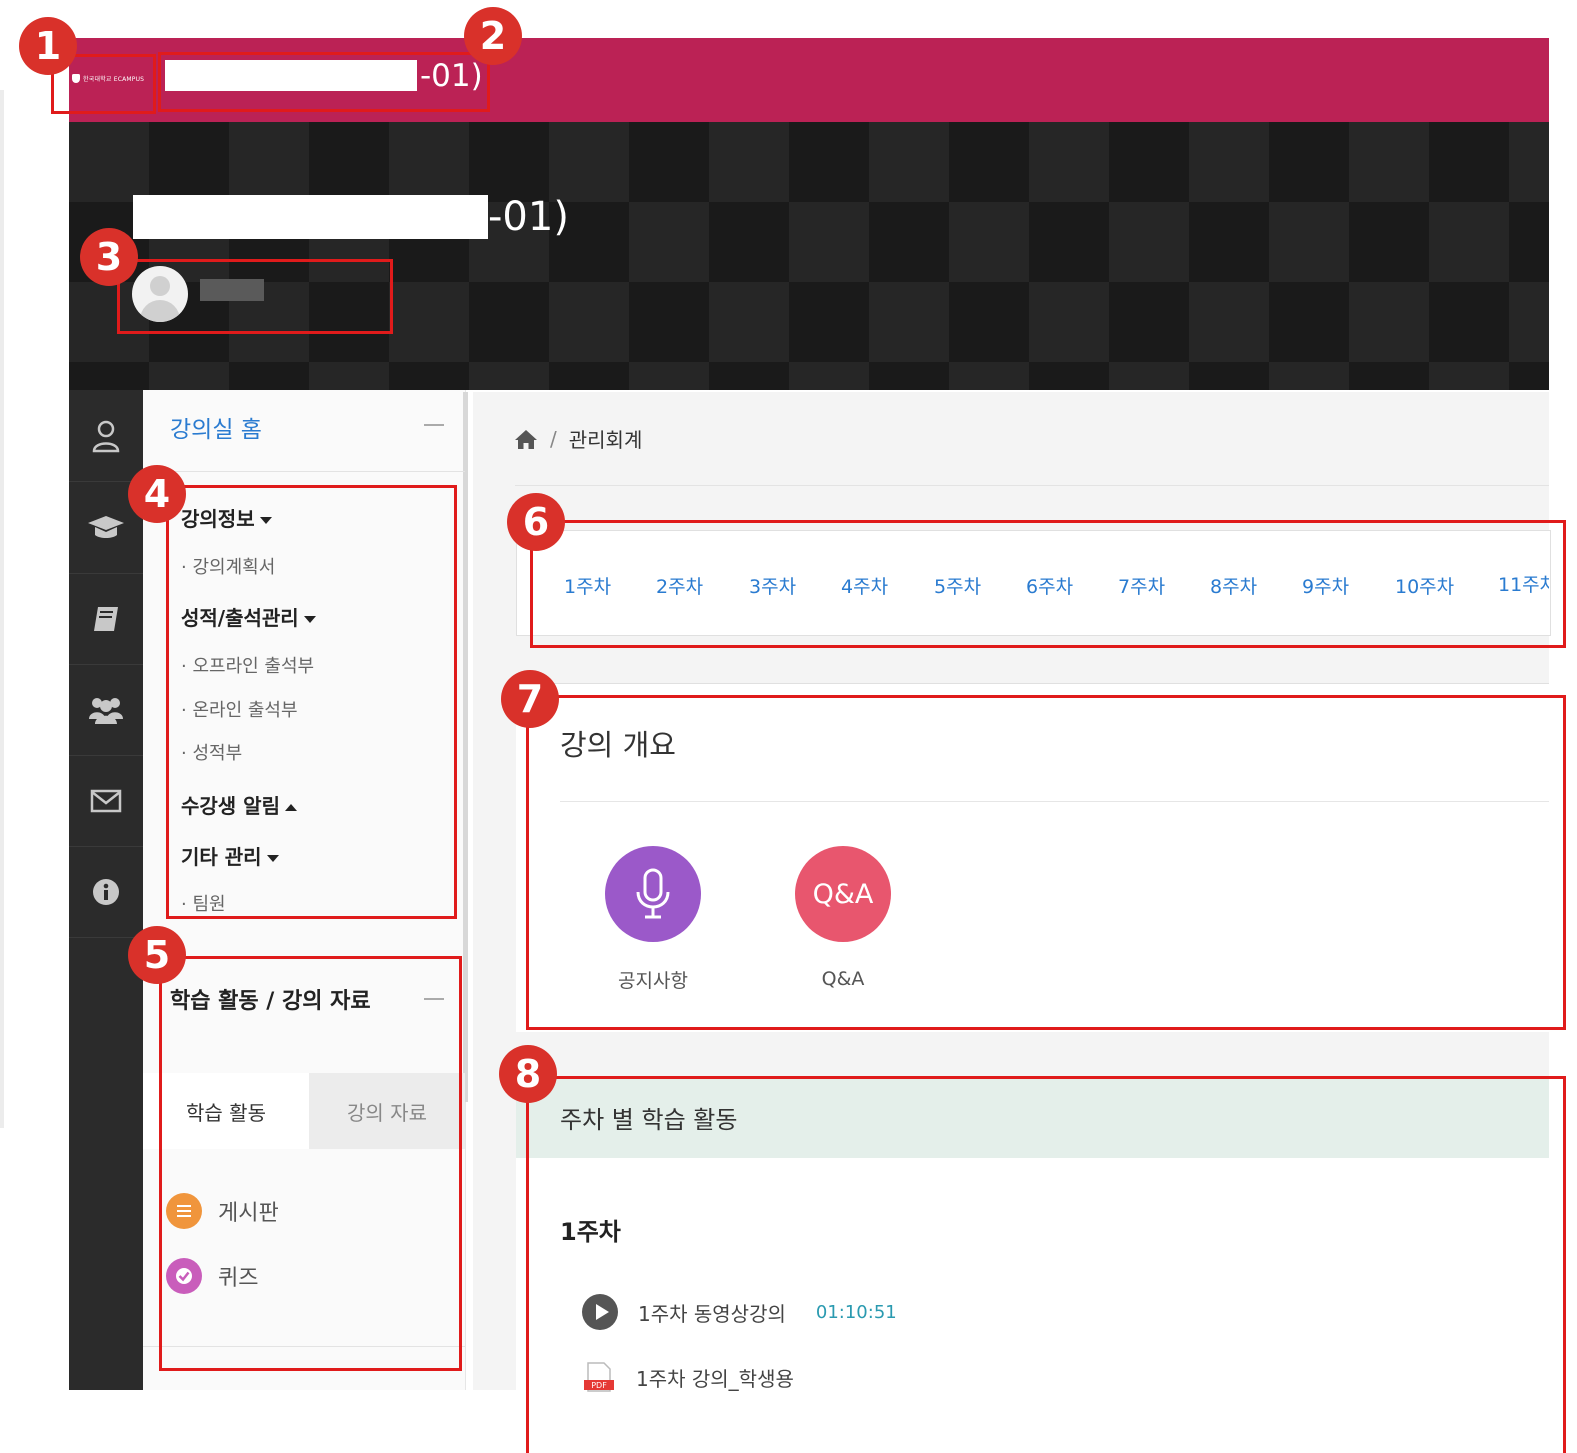  I want to click on rail-messages, so click(106, 801).